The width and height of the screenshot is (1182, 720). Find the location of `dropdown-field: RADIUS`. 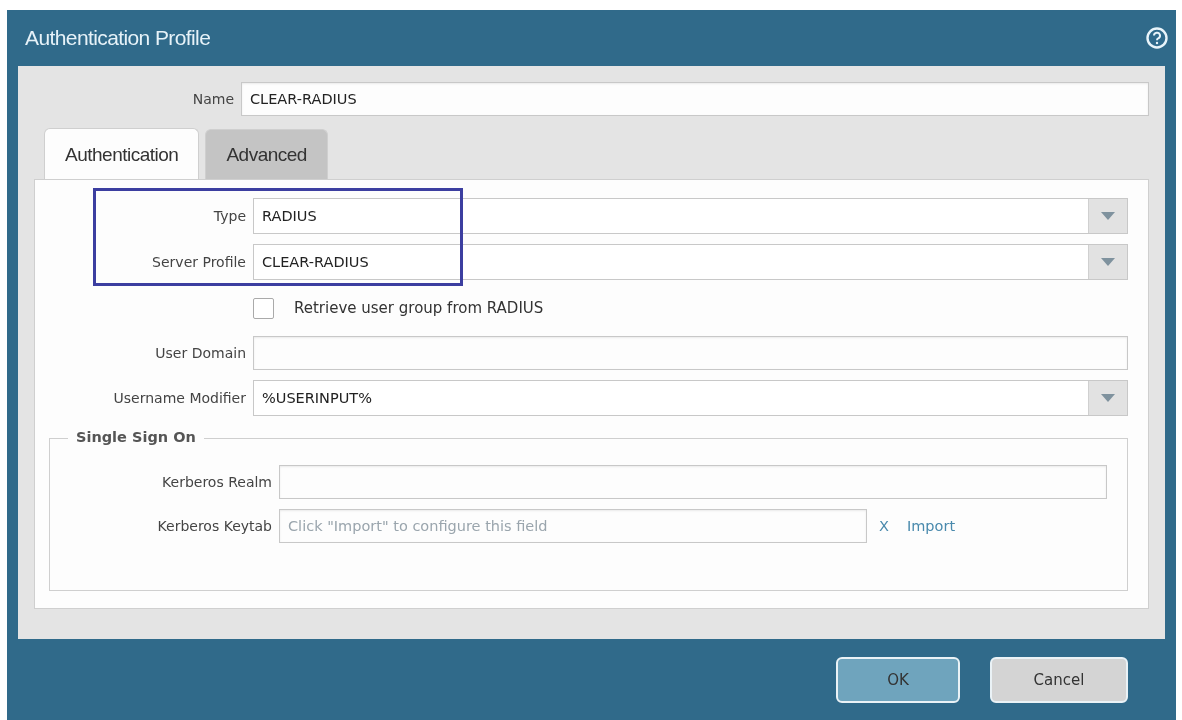

dropdown-field: RADIUS is located at coordinates (690, 216).